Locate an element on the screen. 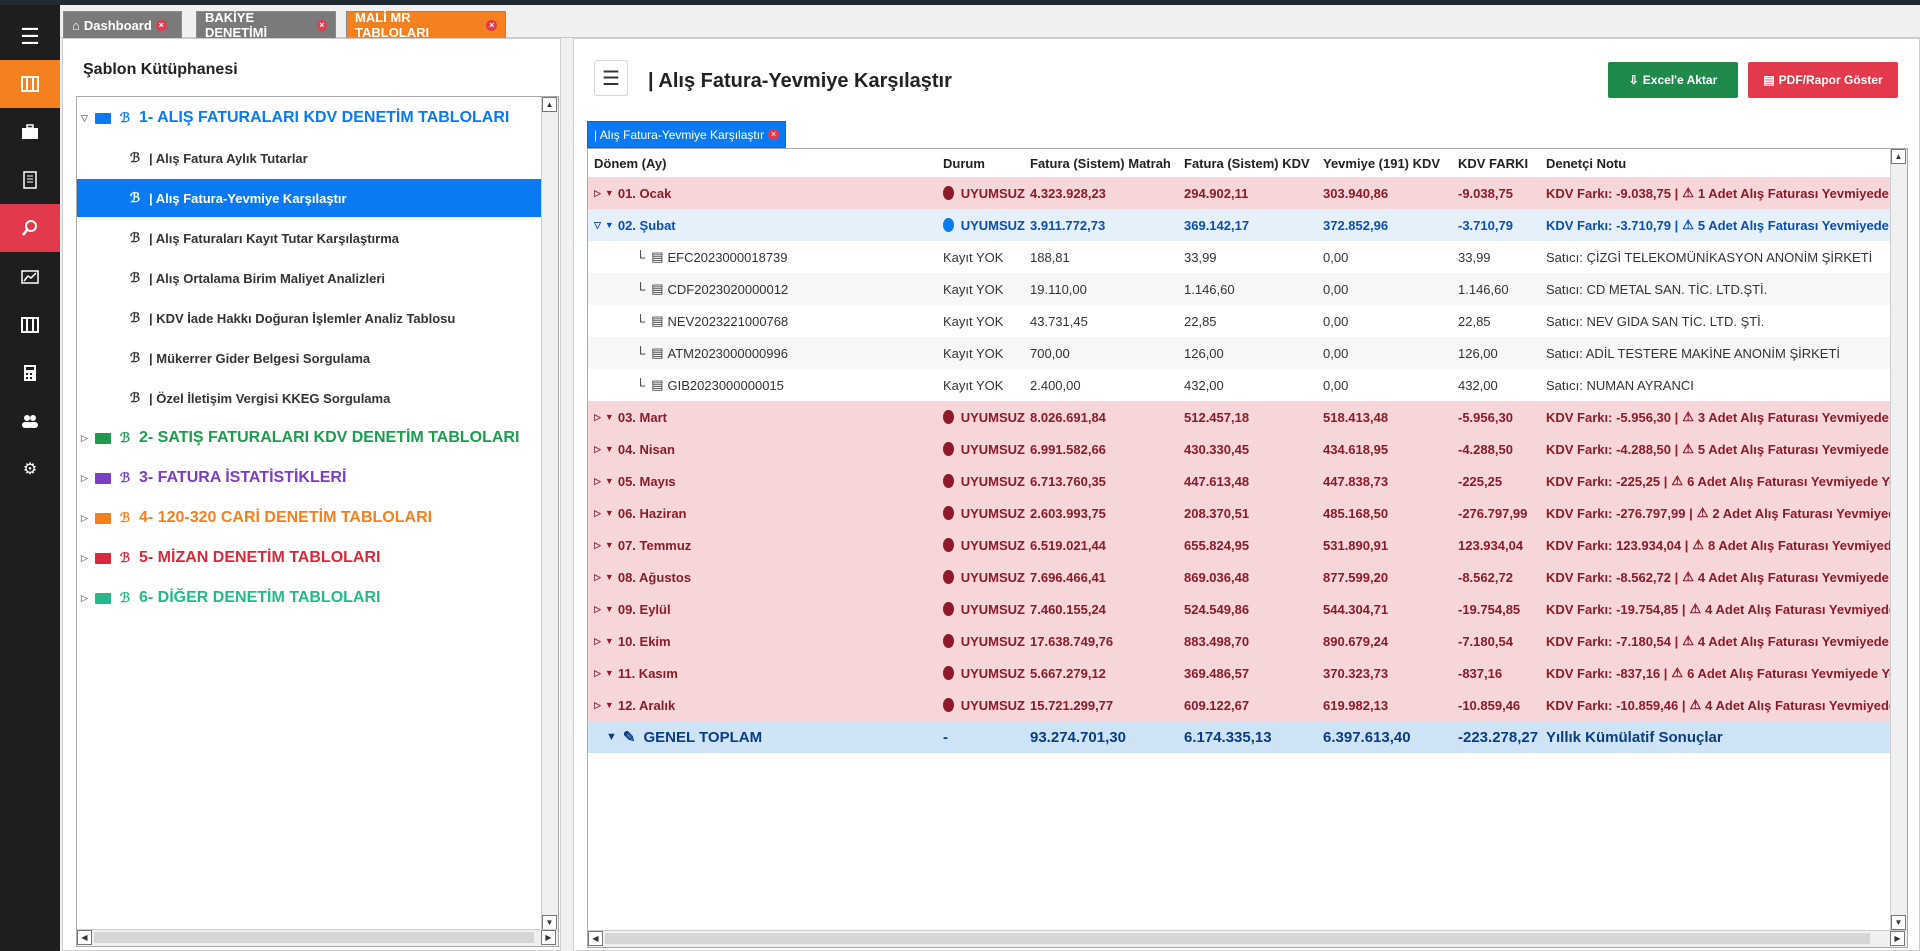 The height and width of the screenshot is (951, 1920). col-header-matrah: Fatura (Sistem) Matrah is located at coordinates (1100, 163).